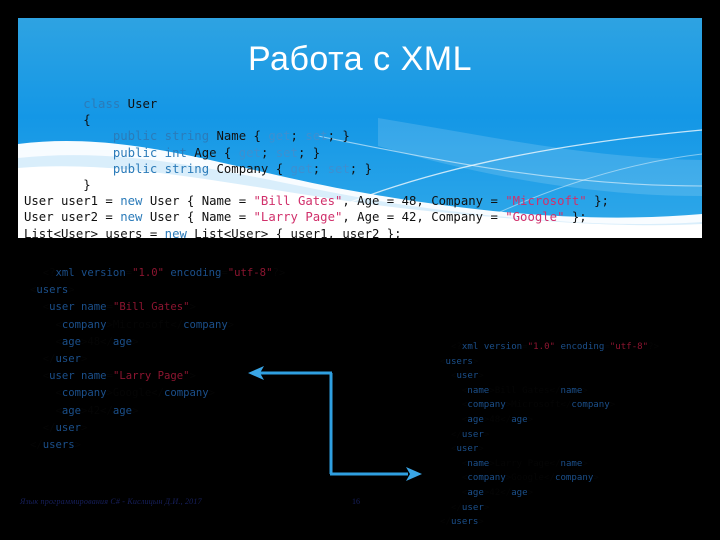 Image resolution: width=720 pixels, height=540 pixels. What do you see at coordinates (503, 347) in the screenshot?
I see `token: version` at bounding box center [503, 347].